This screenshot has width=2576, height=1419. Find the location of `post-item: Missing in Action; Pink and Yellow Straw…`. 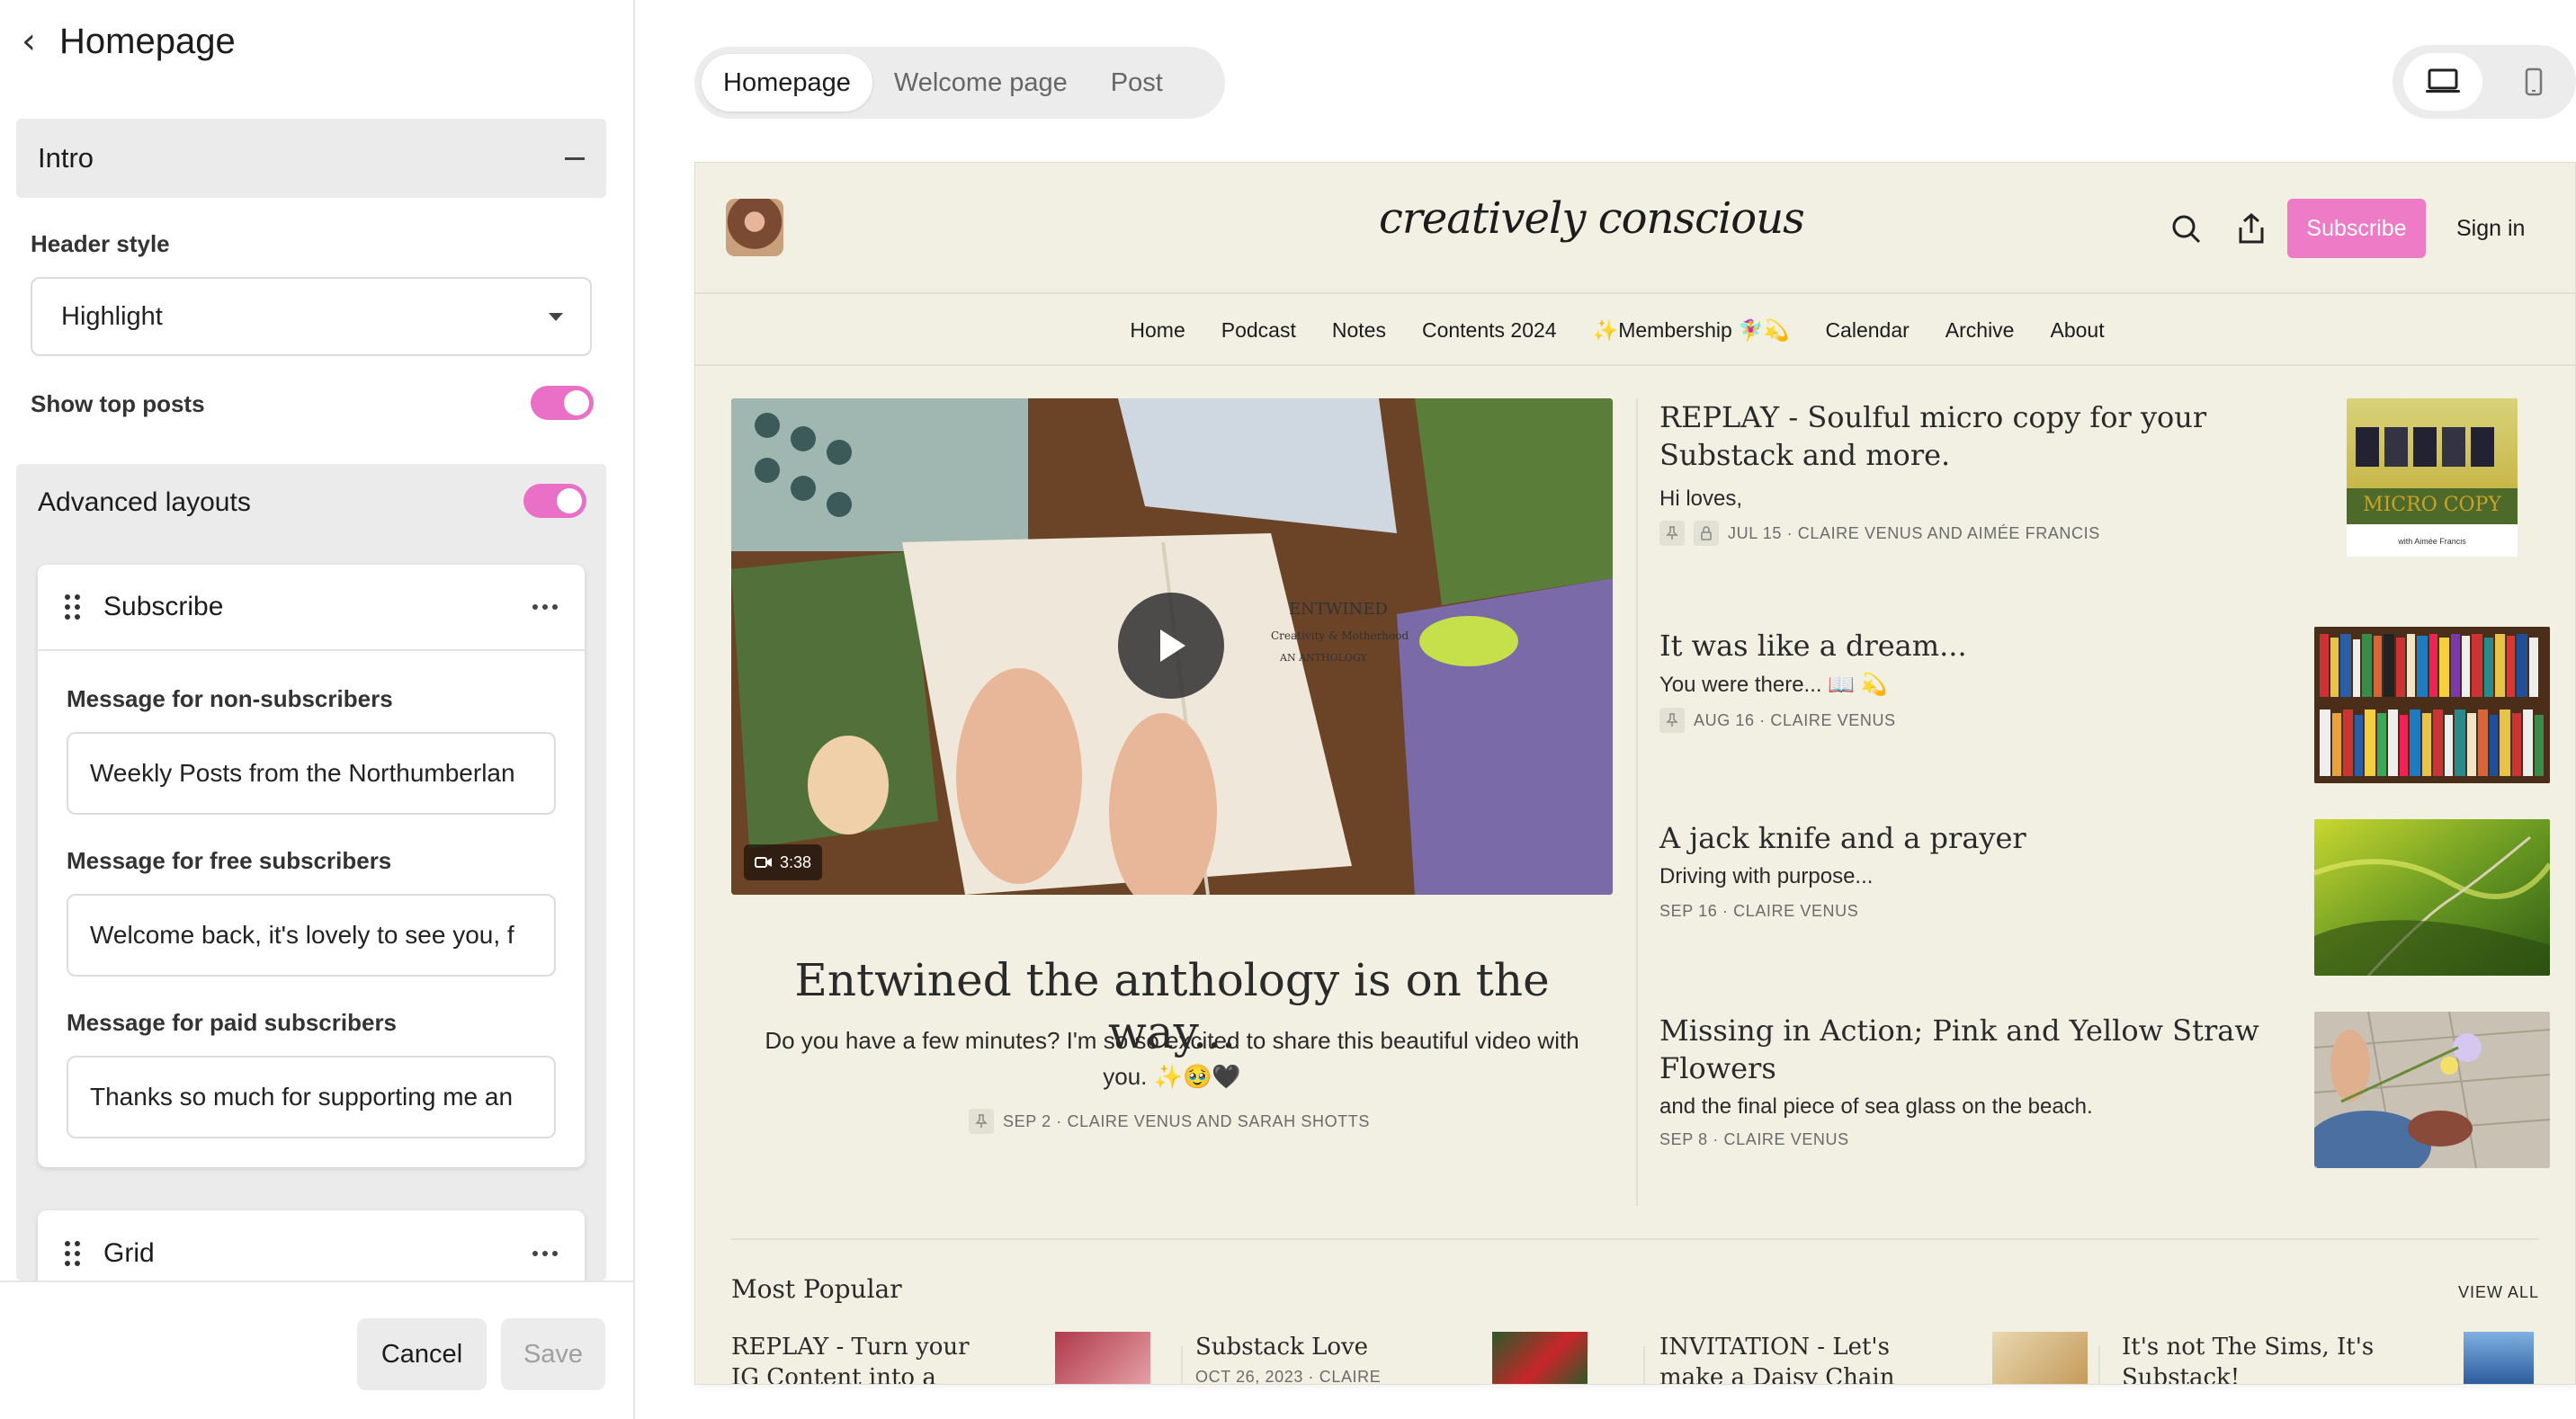

post-item: Missing in Action; Pink and Yellow Straw… is located at coordinates (2104, 1101).